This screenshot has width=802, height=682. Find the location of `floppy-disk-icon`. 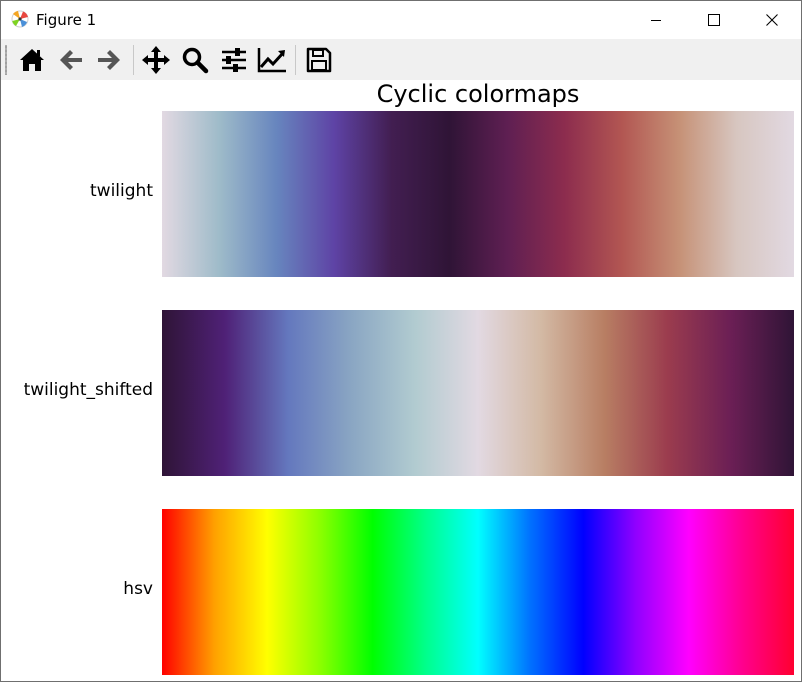

floppy-disk-icon is located at coordinates (319, 60).